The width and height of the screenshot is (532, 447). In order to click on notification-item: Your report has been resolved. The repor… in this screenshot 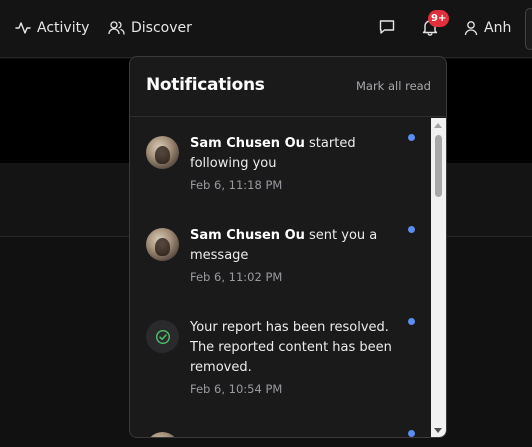, I will do `click(280, 358)`.